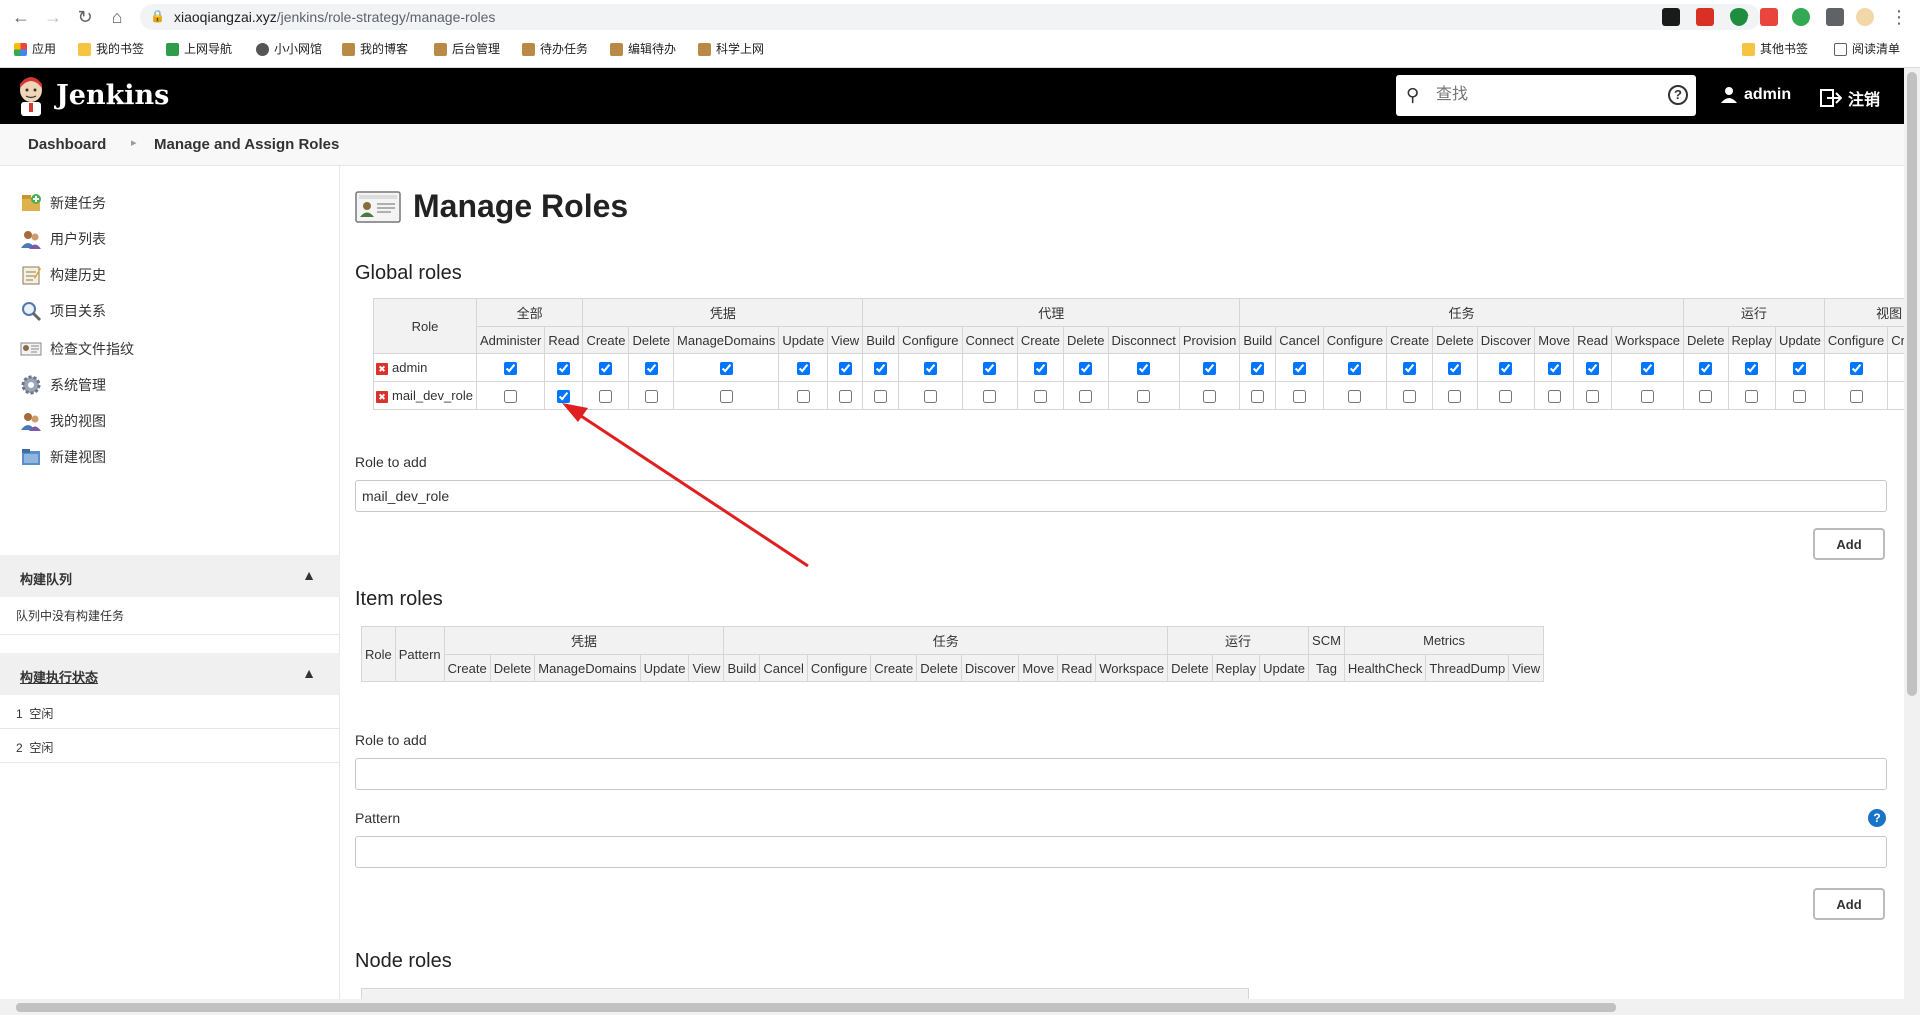  What do you see at coordinates (63, 239) in the screenshot?
I see `sidebar-item-users: 用户列表` at bounding box center [63, 239].